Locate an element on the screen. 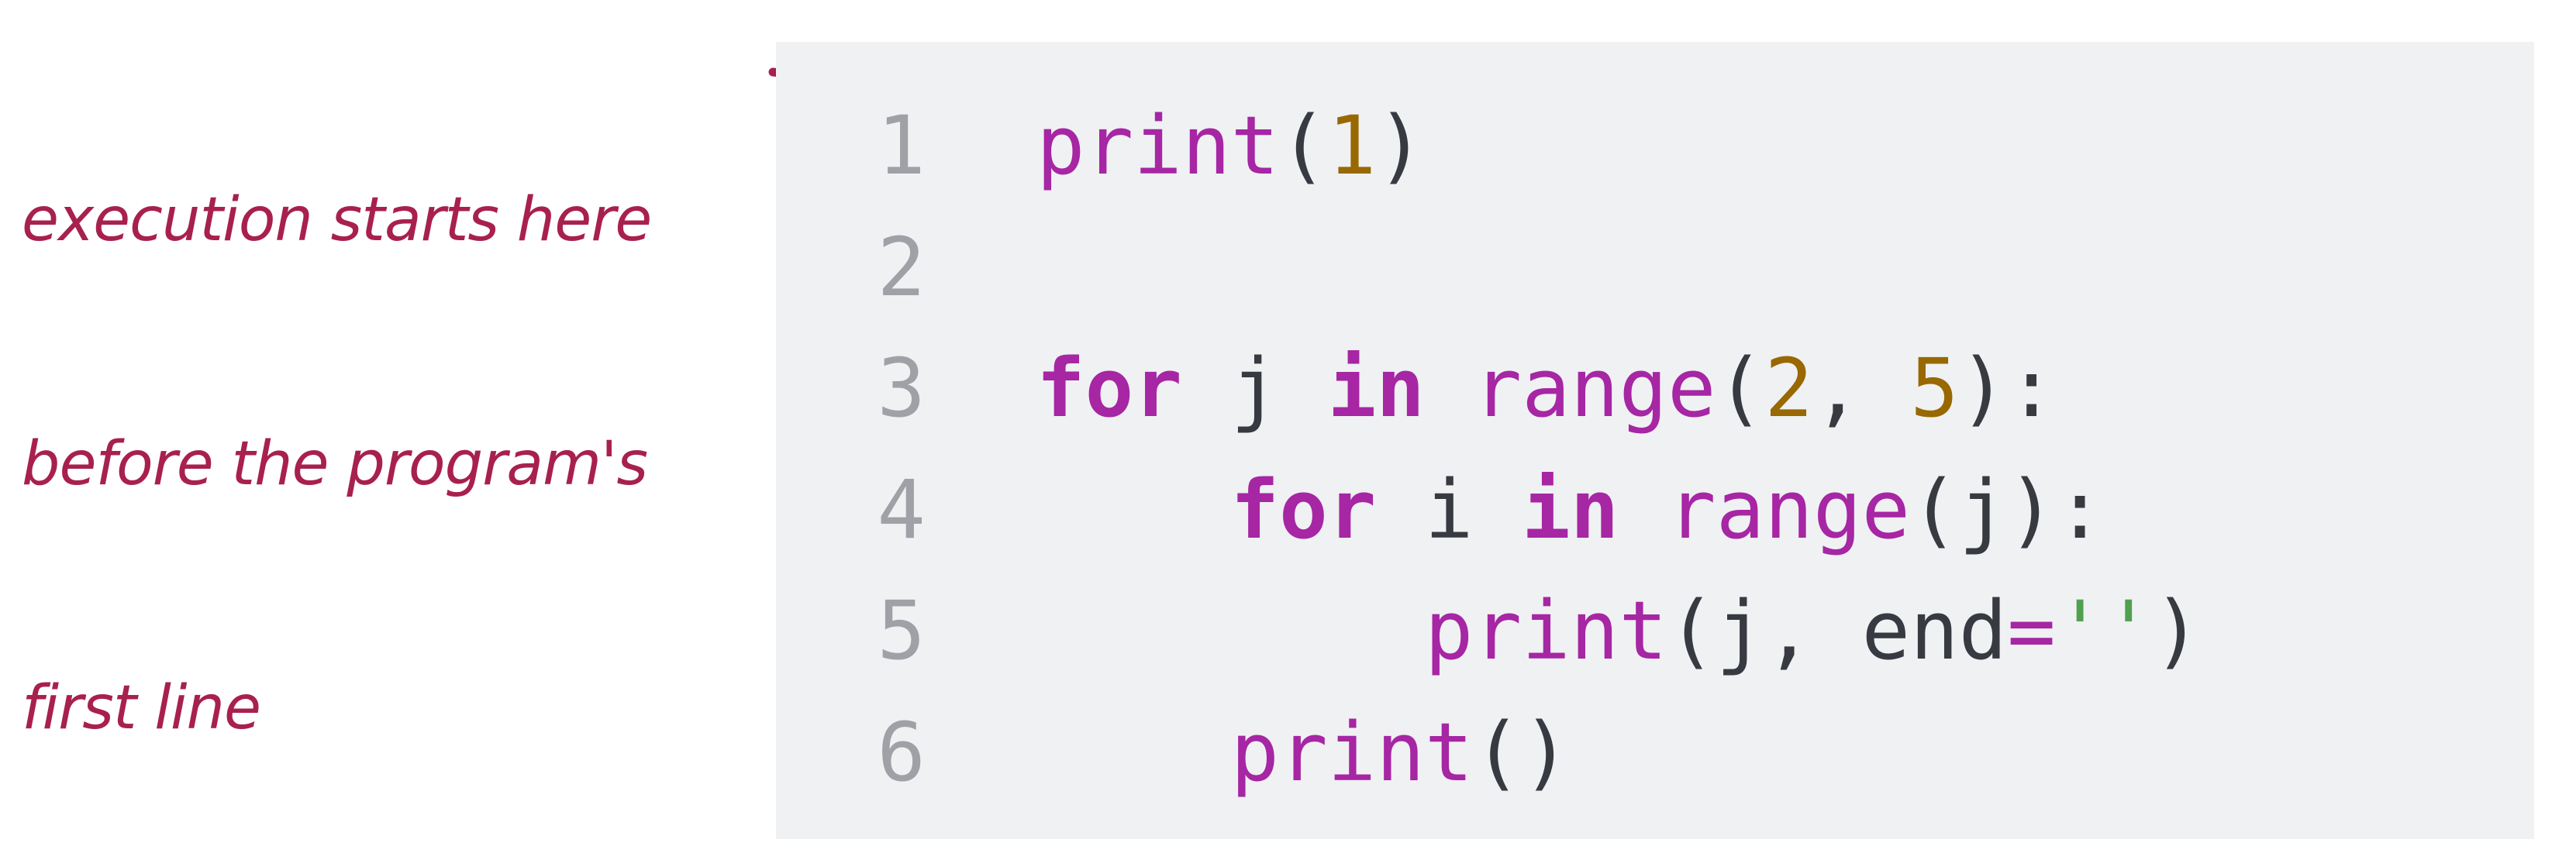  line-code: print() is located at coordinates (1303, 753).